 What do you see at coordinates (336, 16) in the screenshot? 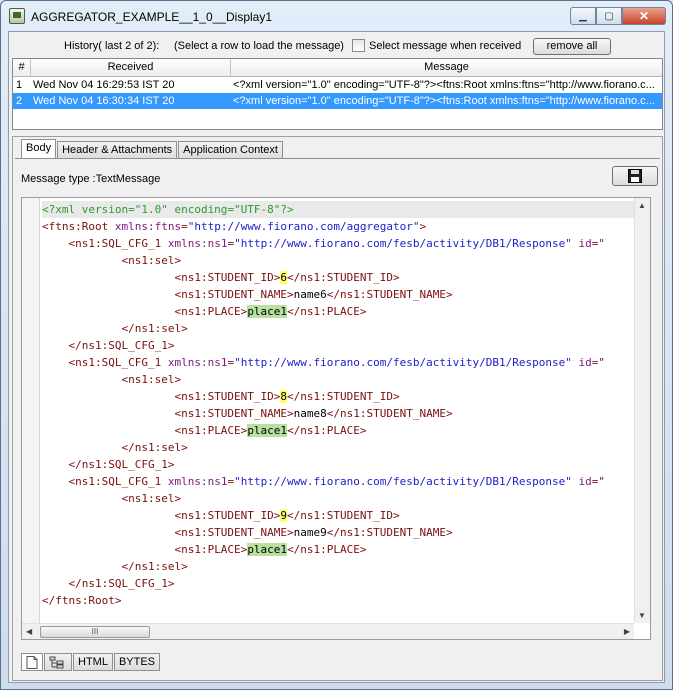
I see `title-bar: AGGREGATOR_EXAMPLE__1_0__Display1 ▁ ▢ ✕` at bounding box center [336, 16].